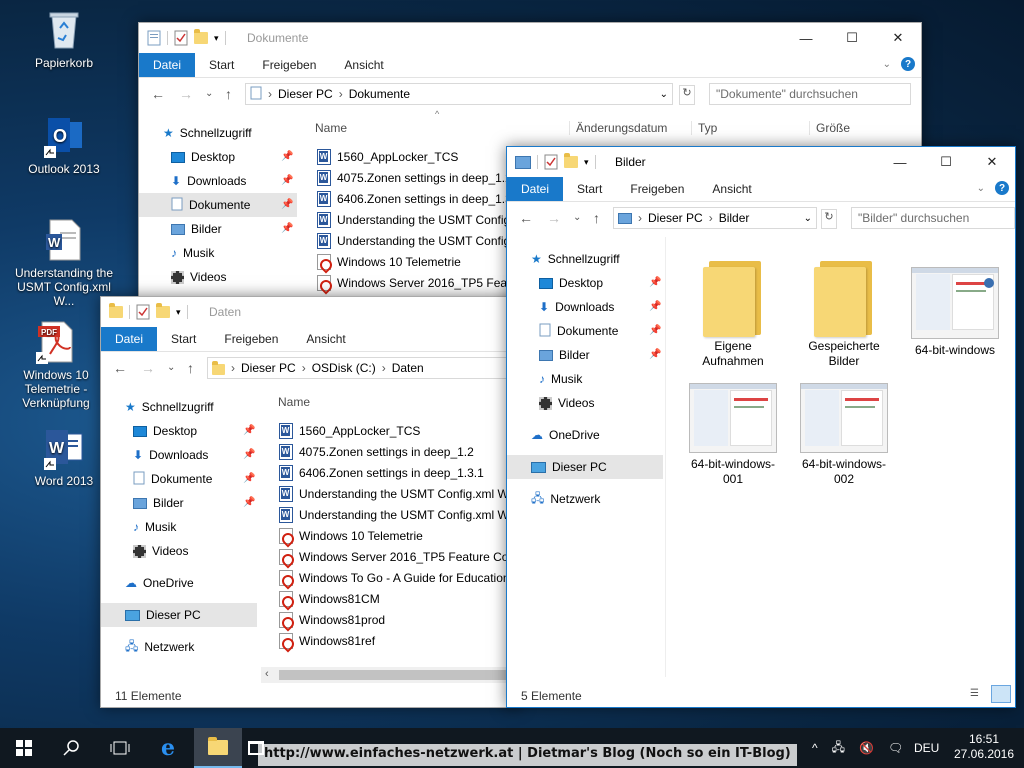 The image size is (1024, 768). Describe the element at coordinates (344, 368) in the screenshot. I see `breadcrumb-osdisk: OSDisk (C:)` at that location.